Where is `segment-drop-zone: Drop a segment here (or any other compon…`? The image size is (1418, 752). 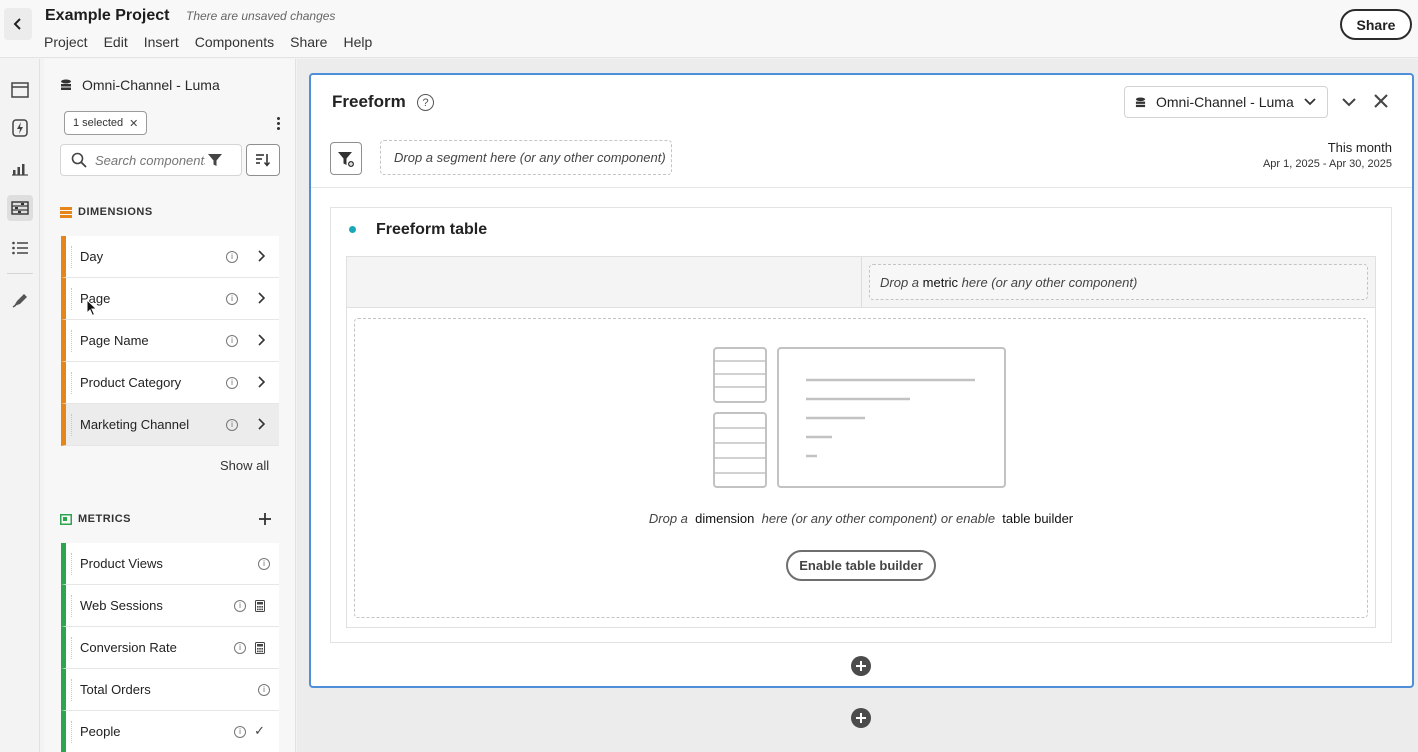
segment-drop-zone: Drop a segment here (or any other compon… is located at coordinates (526, 157).